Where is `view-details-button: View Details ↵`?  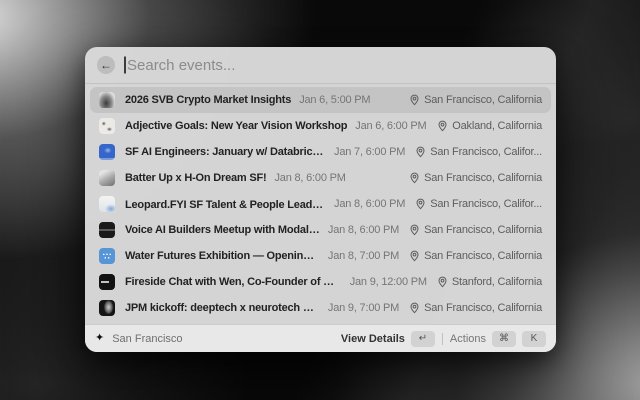 view-details-button: View Details ↵ is located at coordinates (387, 338).